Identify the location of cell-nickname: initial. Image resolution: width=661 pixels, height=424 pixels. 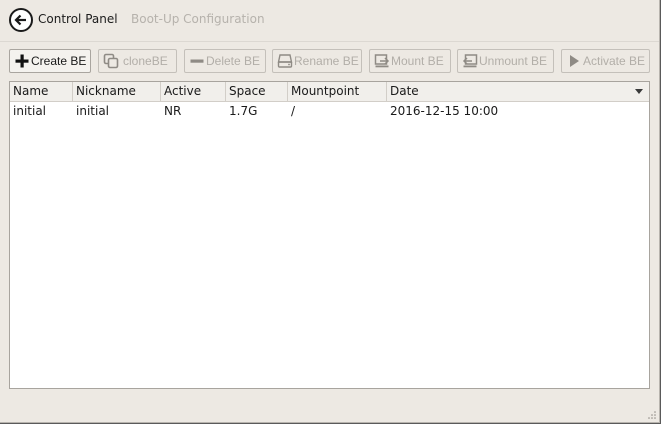
(92, 111).